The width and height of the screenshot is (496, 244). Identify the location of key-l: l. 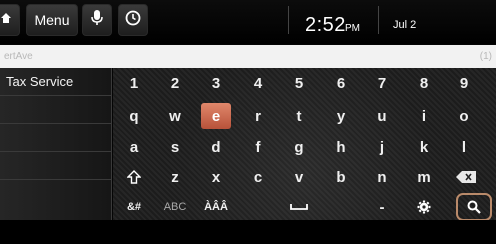
(464, 147).